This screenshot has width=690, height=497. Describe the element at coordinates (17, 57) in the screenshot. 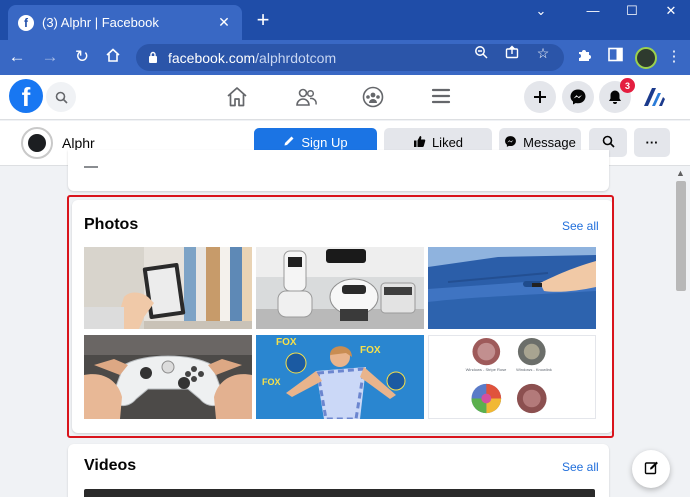

I see `back-arrow-icon: ←` at that location.